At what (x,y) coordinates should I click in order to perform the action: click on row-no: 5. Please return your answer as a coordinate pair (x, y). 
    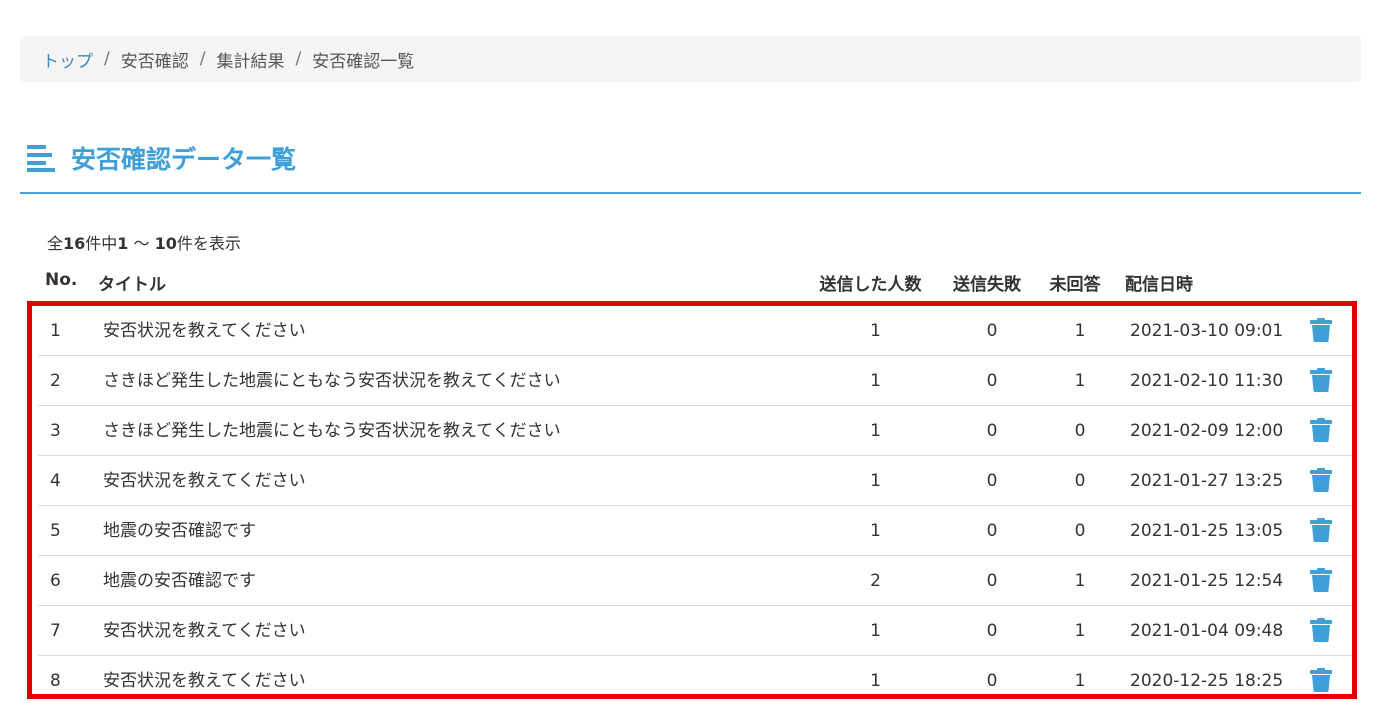
    Looking at the image, I should click on (55, 531).